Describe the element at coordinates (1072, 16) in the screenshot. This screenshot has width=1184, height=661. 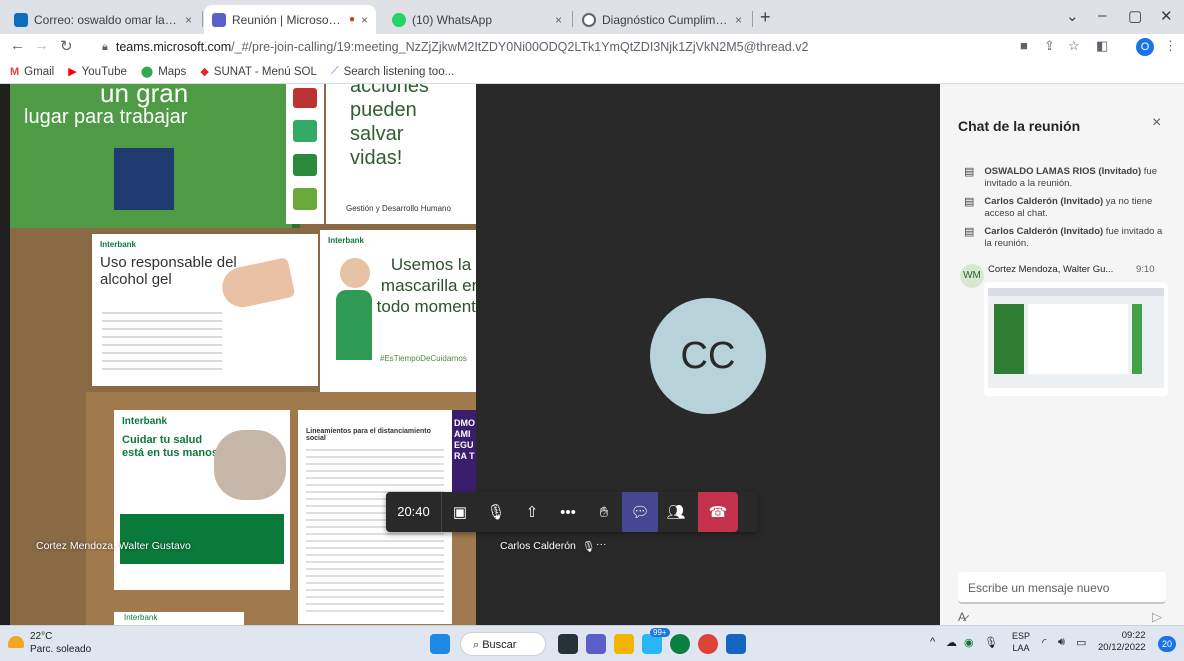
I see `tab-search-icon: ⌄` at that location.